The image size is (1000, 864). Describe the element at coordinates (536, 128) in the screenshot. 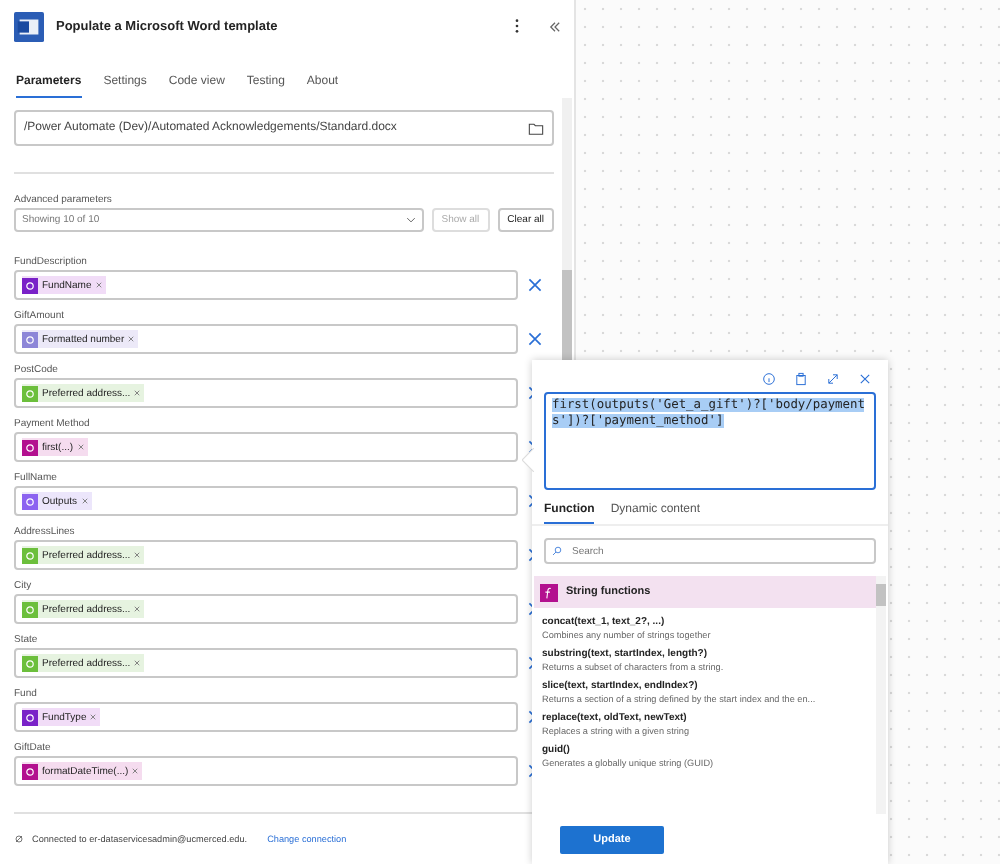

I see `folder-icon` at that location.